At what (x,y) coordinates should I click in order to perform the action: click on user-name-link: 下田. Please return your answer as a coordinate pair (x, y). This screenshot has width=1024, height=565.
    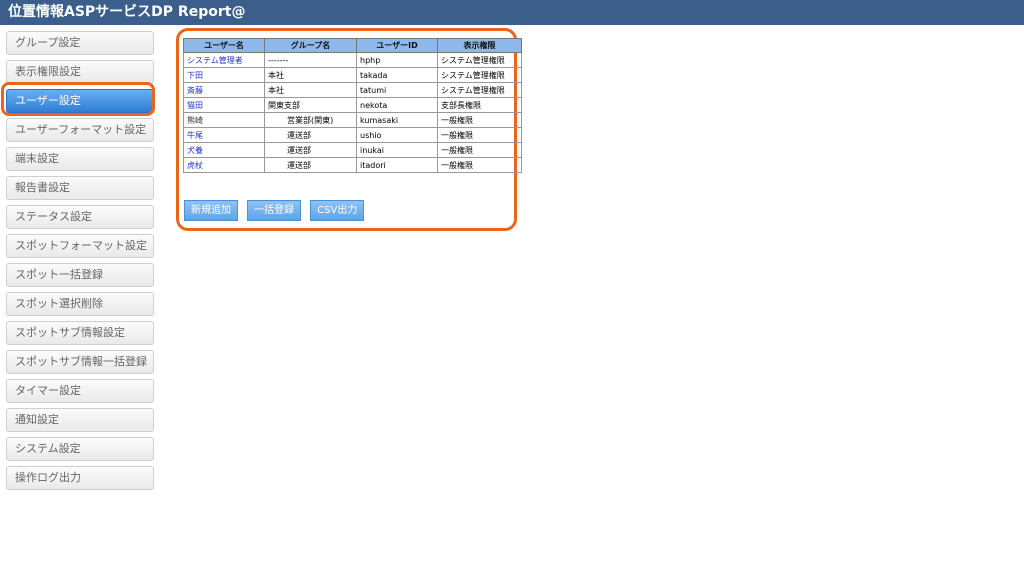
    Looking at the image, I should click on (224, 75).